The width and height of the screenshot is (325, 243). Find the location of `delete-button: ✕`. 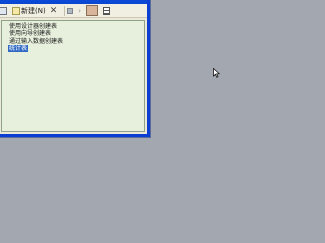

delete-button: ✕ is located at coordinates (54, 11).